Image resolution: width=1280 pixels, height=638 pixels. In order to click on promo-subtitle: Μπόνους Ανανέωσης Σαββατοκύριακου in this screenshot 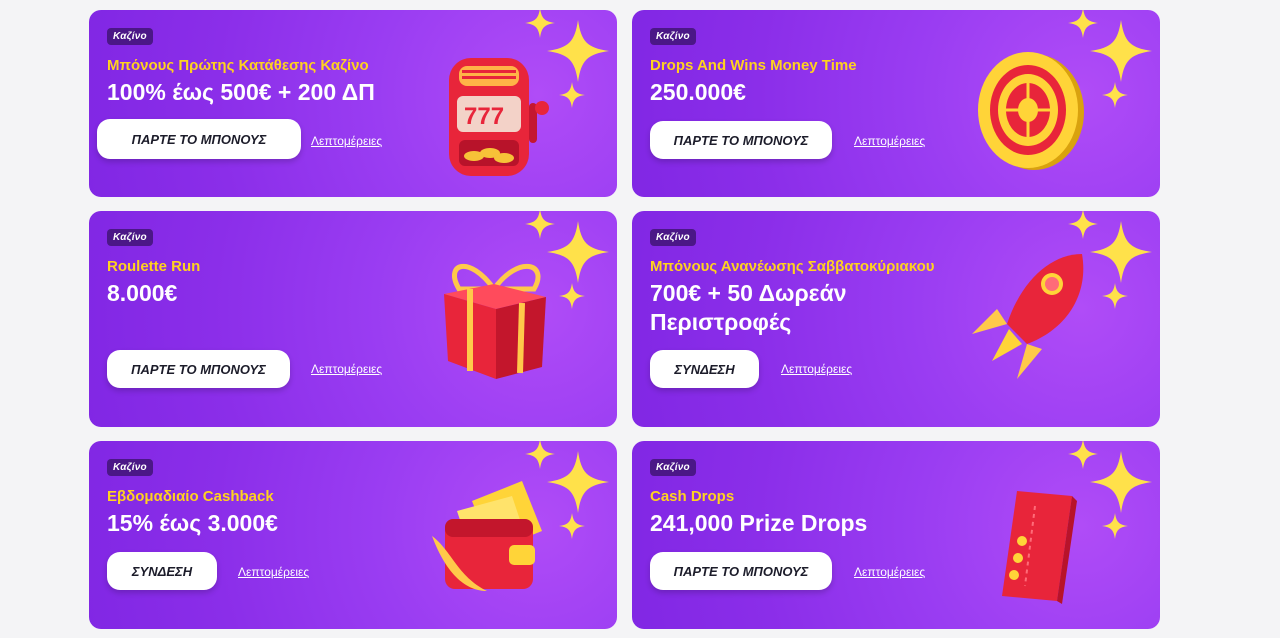, I will do `click(792, 266)`.